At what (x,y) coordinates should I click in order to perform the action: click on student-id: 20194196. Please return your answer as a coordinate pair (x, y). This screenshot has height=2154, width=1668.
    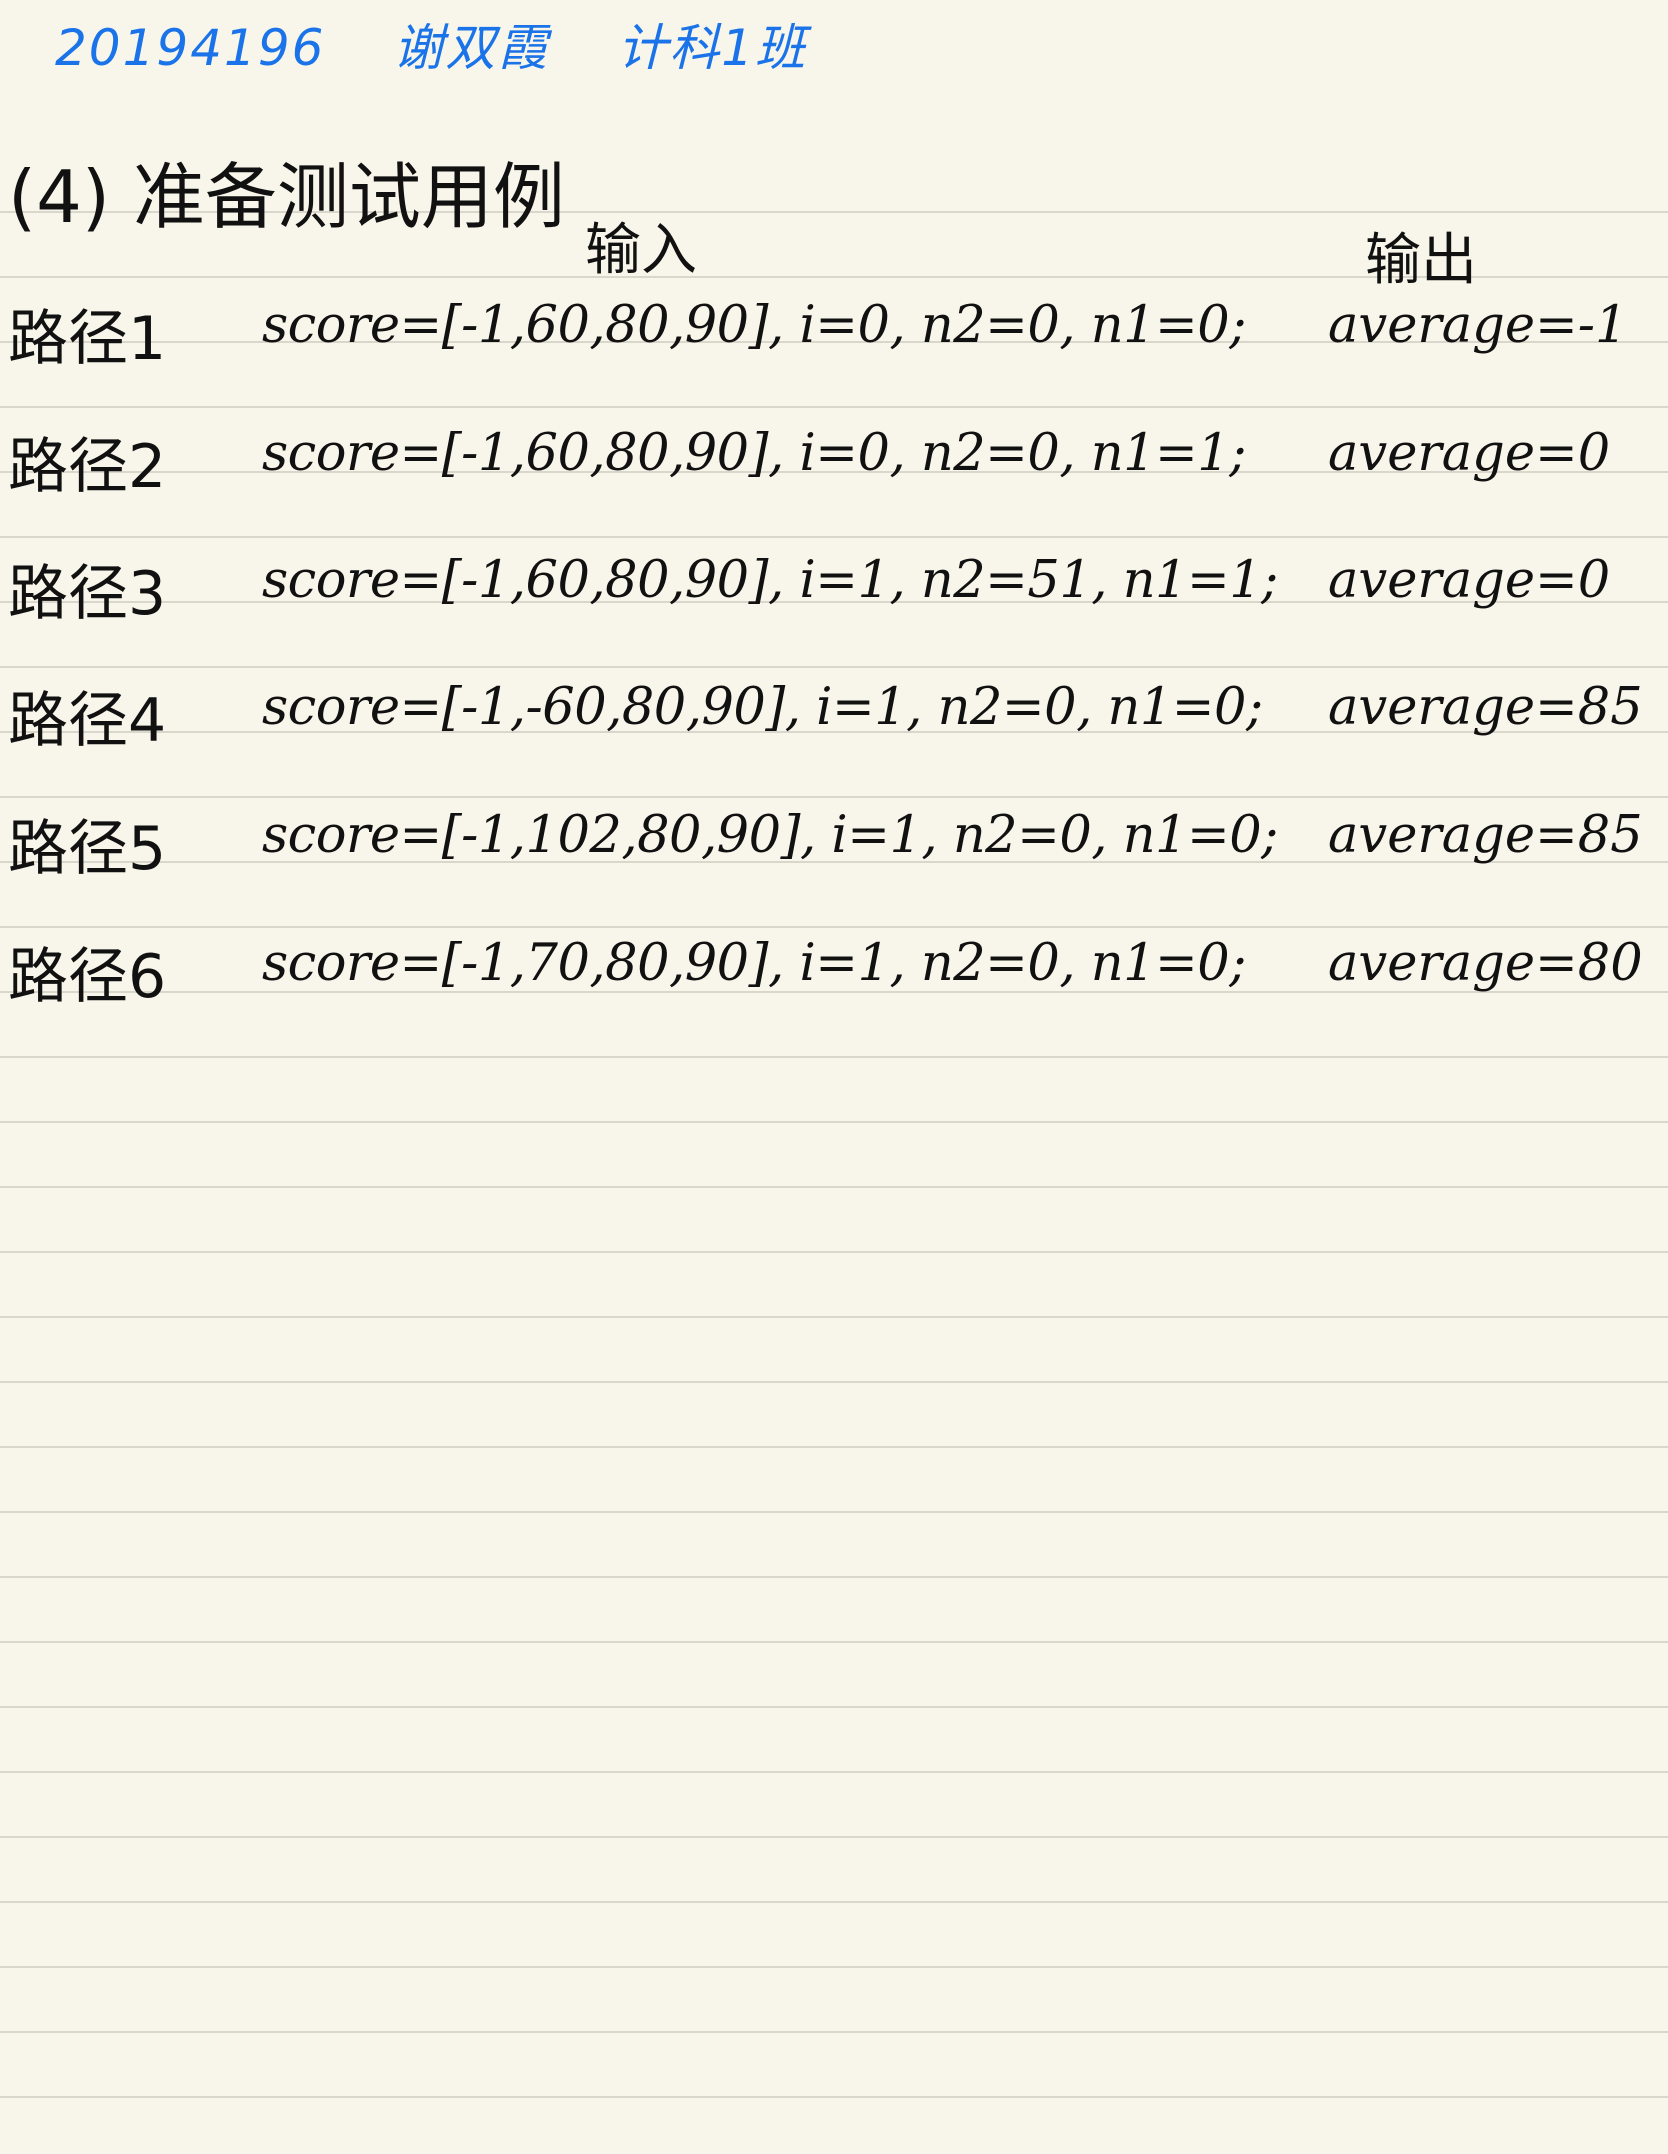
    Looking at the image, I should click on (190, 48).